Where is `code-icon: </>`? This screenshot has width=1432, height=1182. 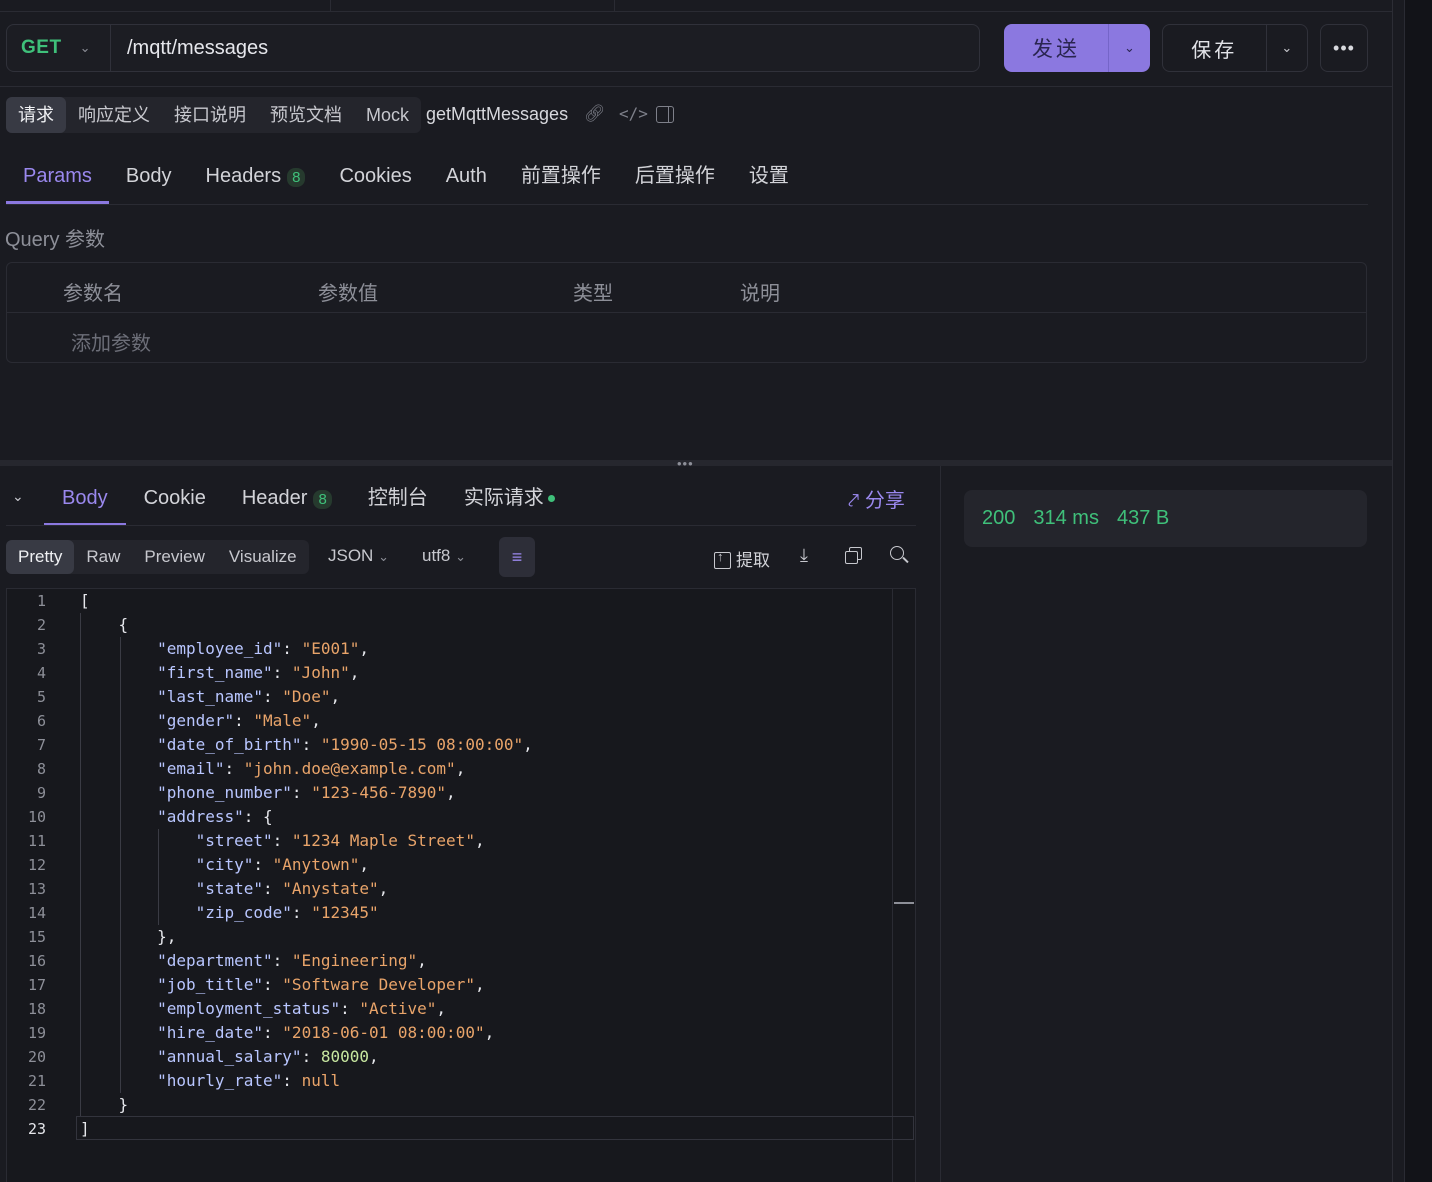
code-icon: </> is located at coordinates (633, 113).